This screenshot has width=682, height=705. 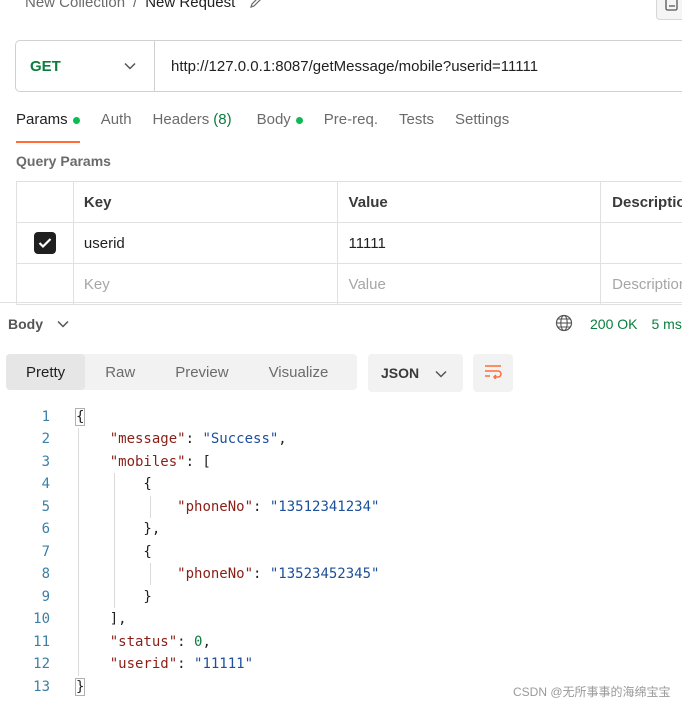 What do you see at coordinates (147, 439) in the screenshot?
I see `json-key: "message"` at bounding box center [147, 439].